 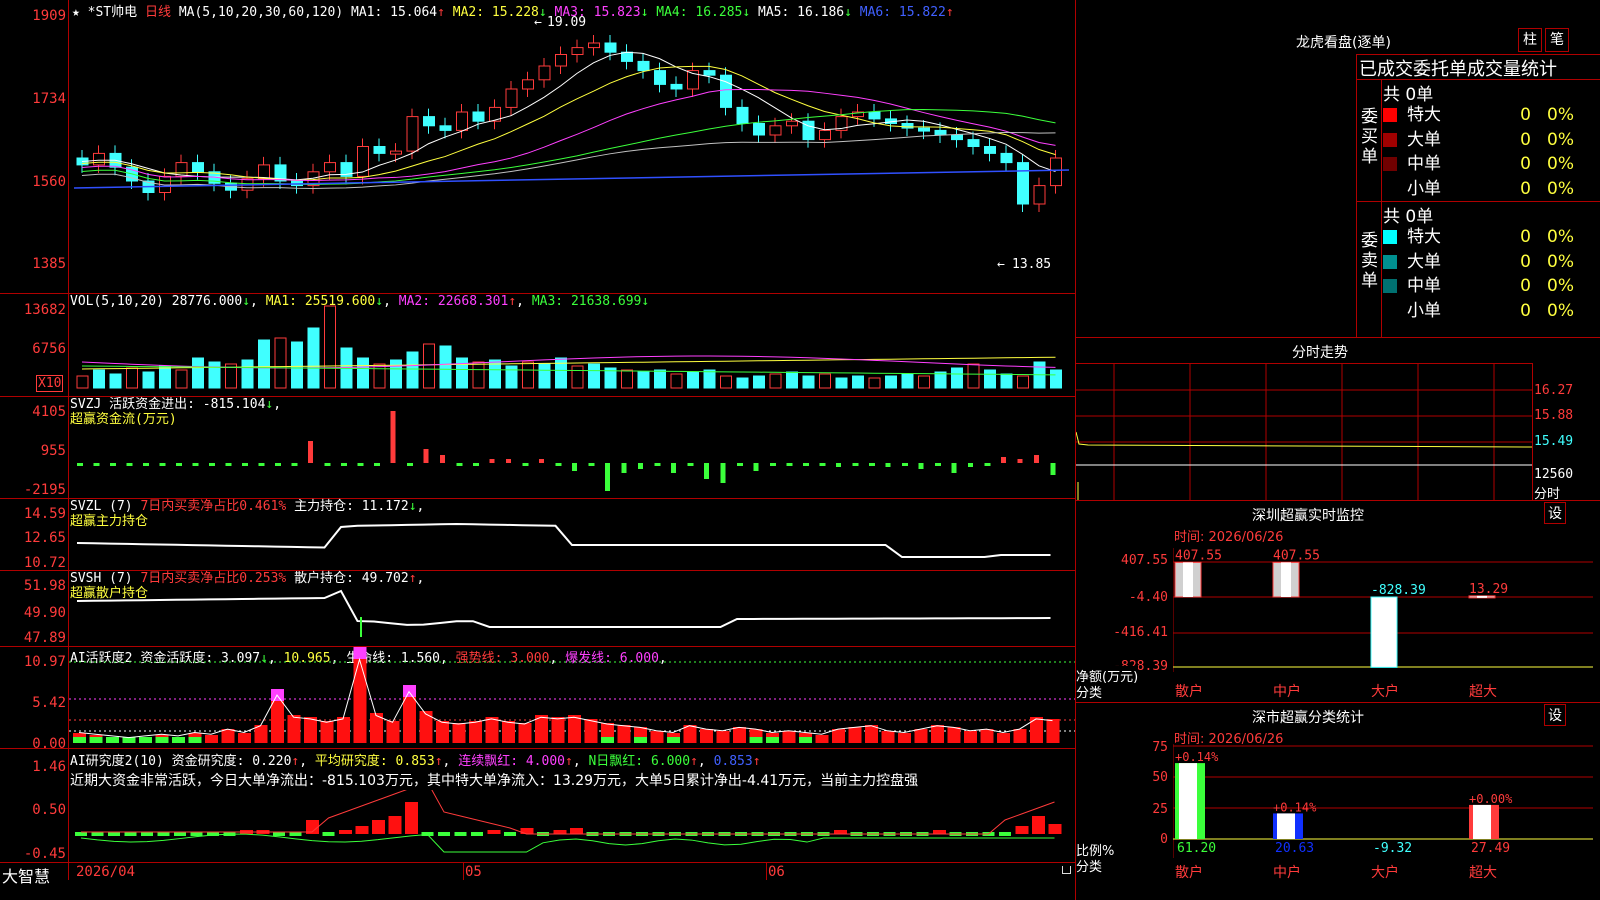 I want to click on ai-research-d-arrow: ↑, so click(x=694, y=761).